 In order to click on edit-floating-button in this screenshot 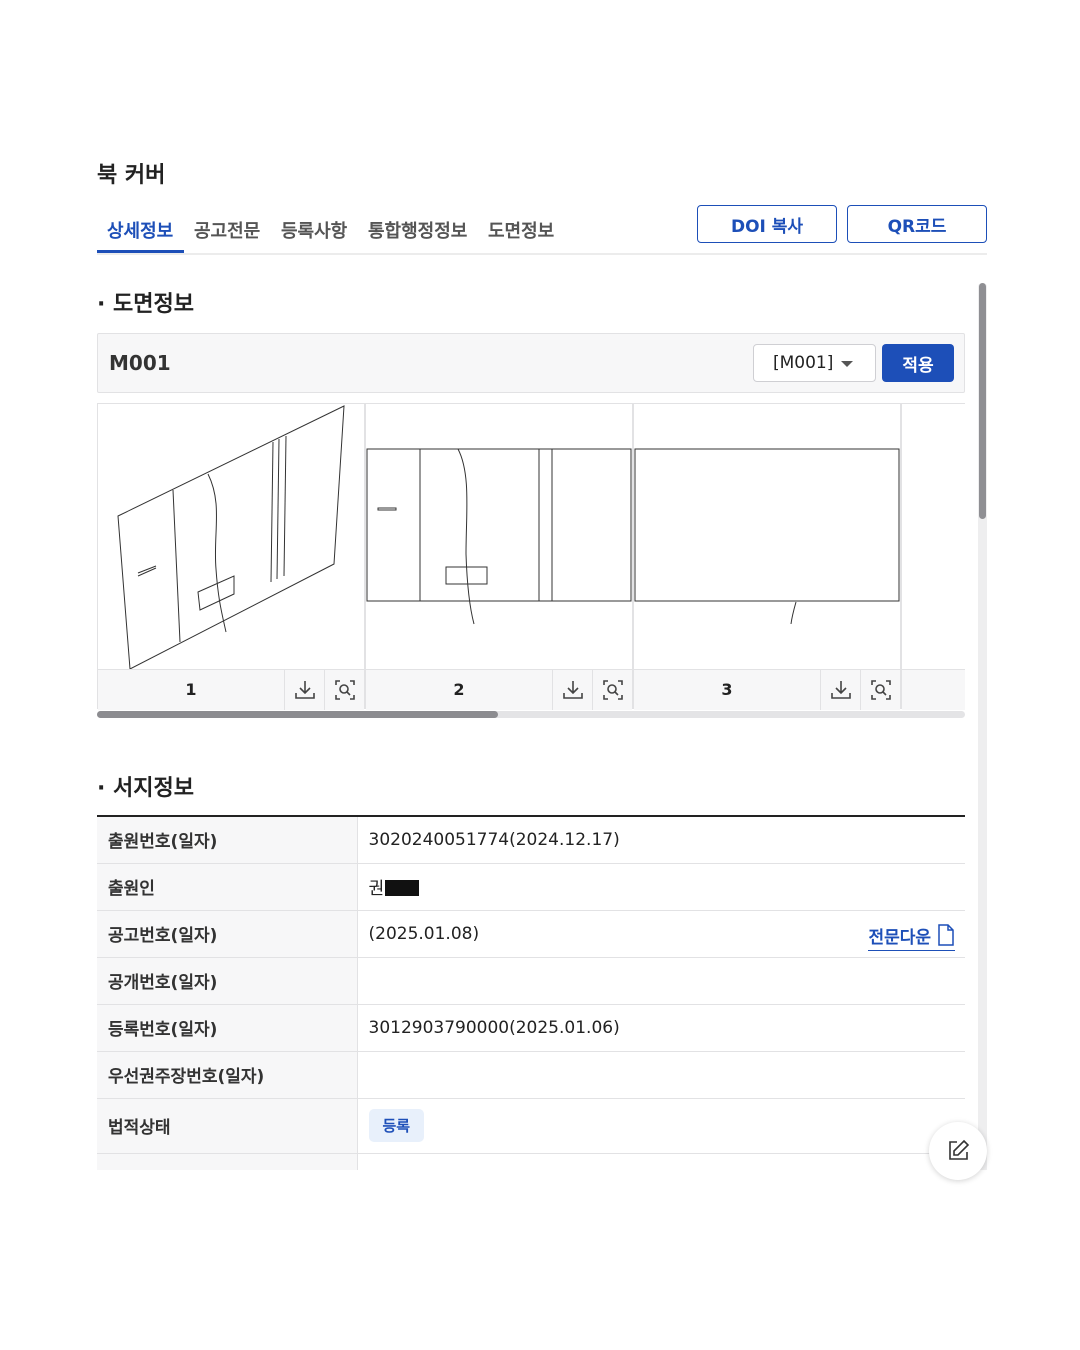, I will do `click(958, 1151)`.